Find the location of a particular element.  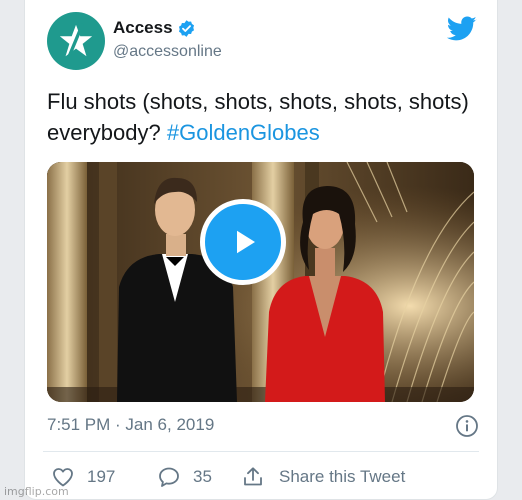

hashtag-link: #GoldenGlobes is located at coordinates (243, 132).